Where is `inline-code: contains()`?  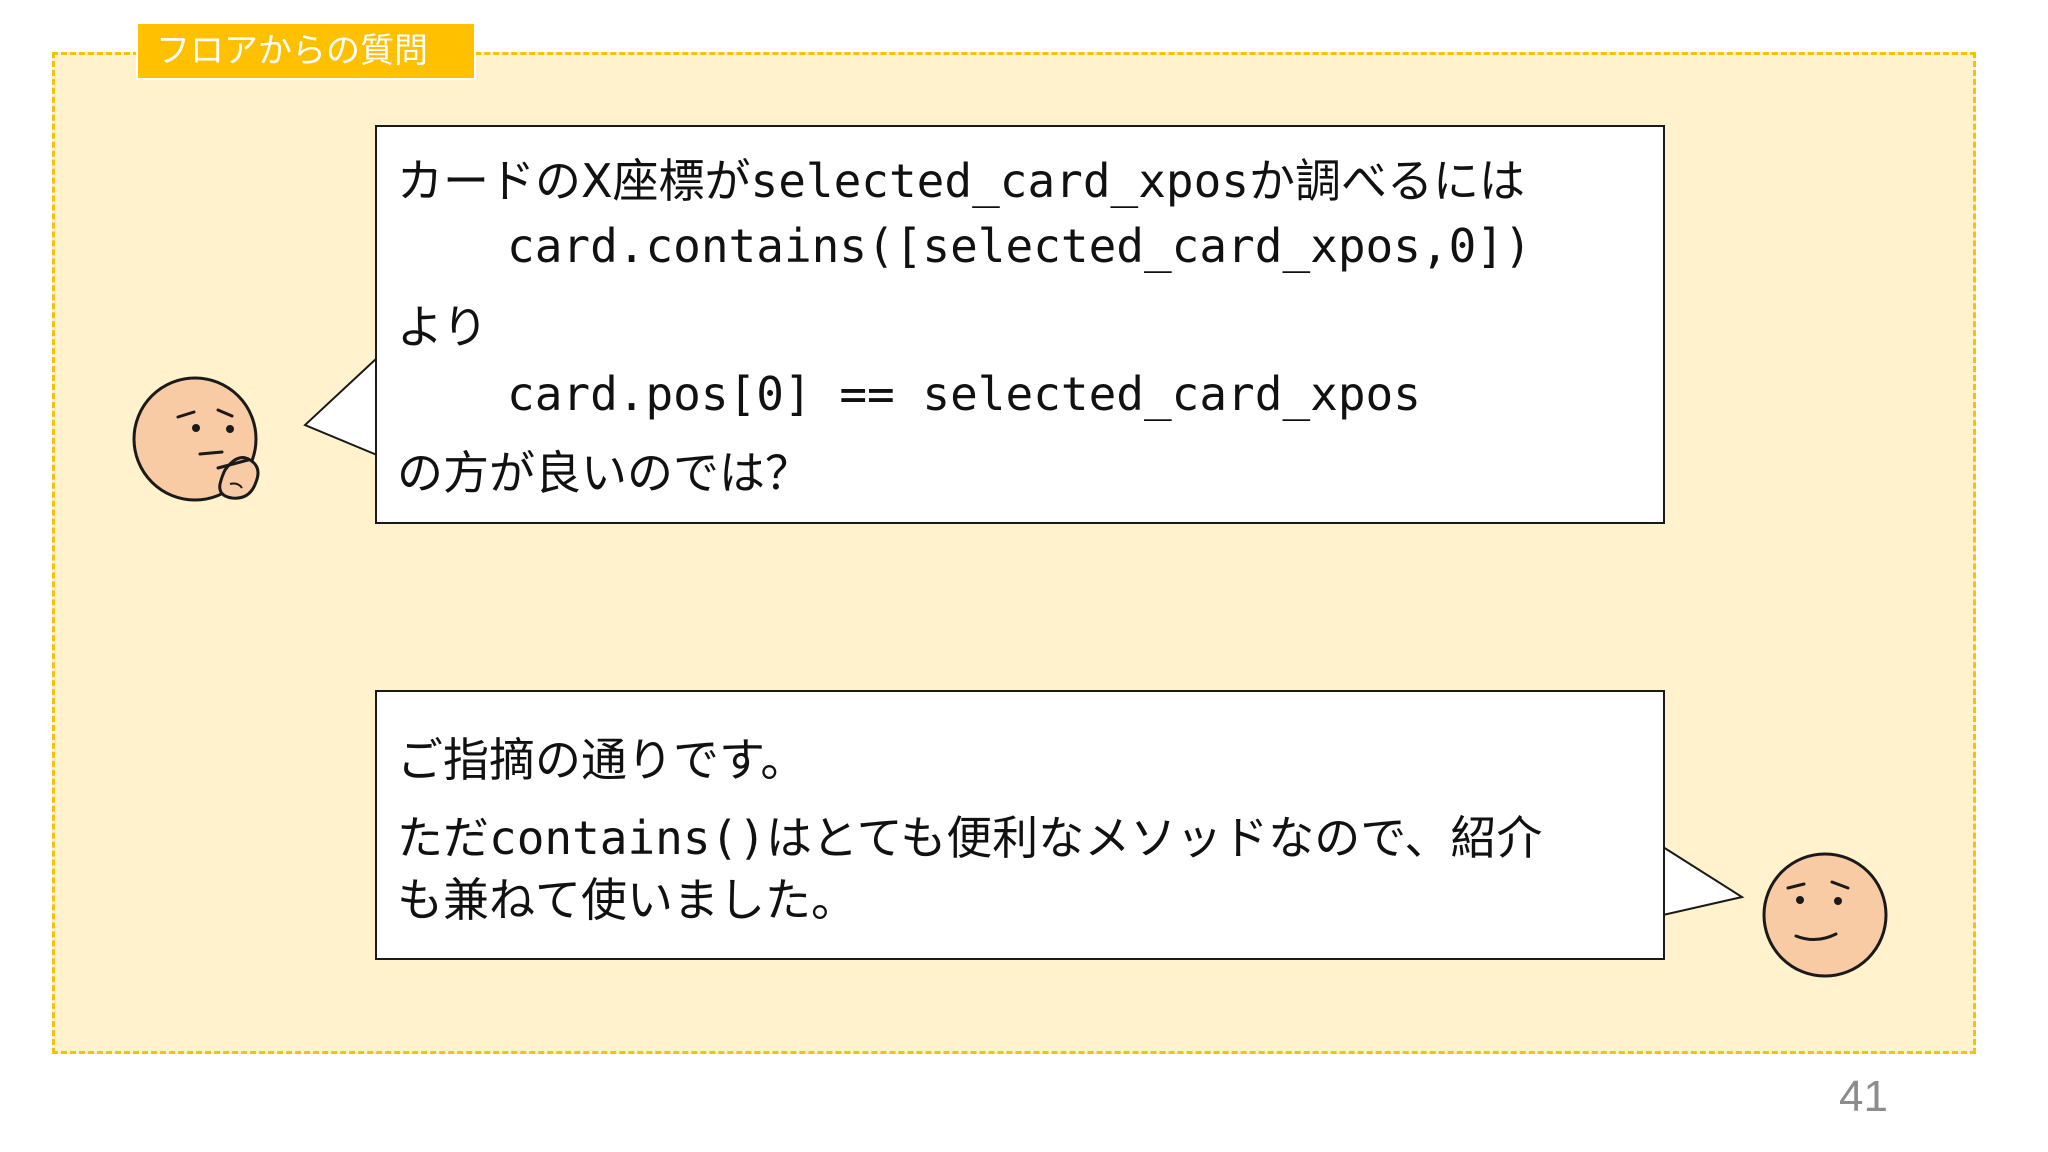
inline-code: contains() is located at coordinates (627, 838).